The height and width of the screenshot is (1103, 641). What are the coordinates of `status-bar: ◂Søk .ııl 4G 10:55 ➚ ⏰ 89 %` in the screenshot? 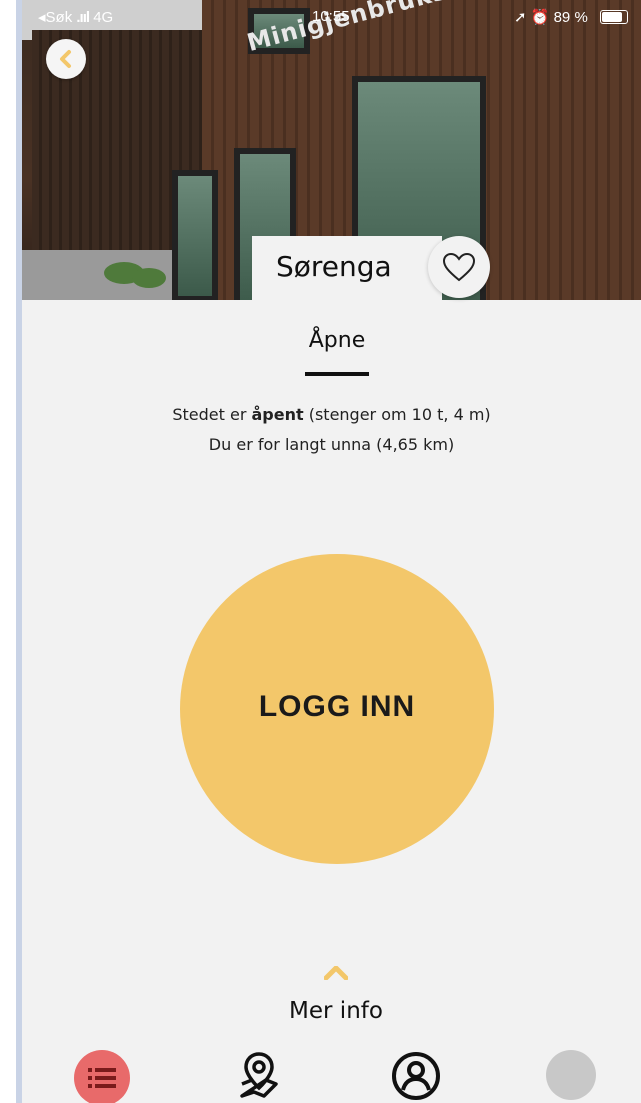 It's located at (331, 16).